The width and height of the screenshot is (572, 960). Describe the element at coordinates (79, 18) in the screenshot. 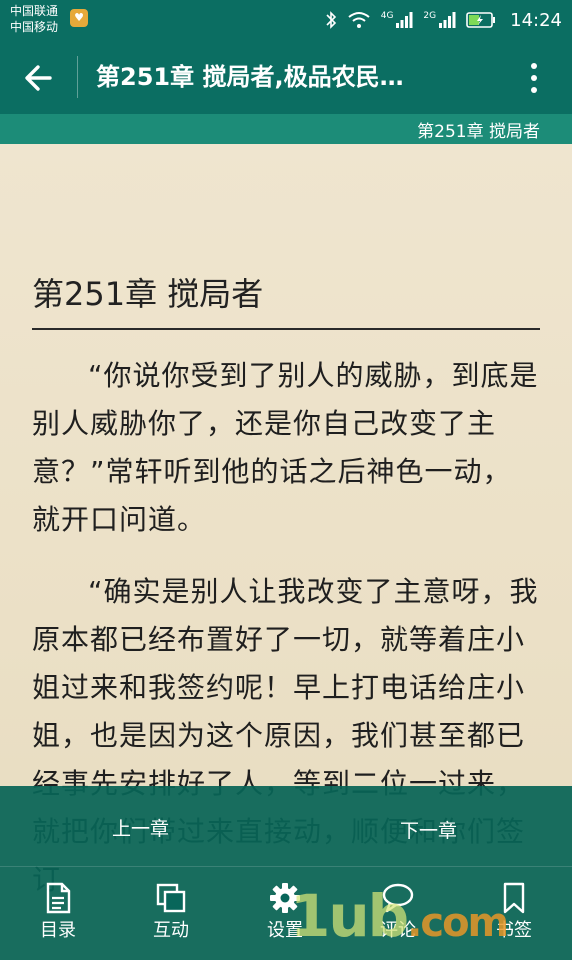

I see `notification-app-icon: ♥` at that location.